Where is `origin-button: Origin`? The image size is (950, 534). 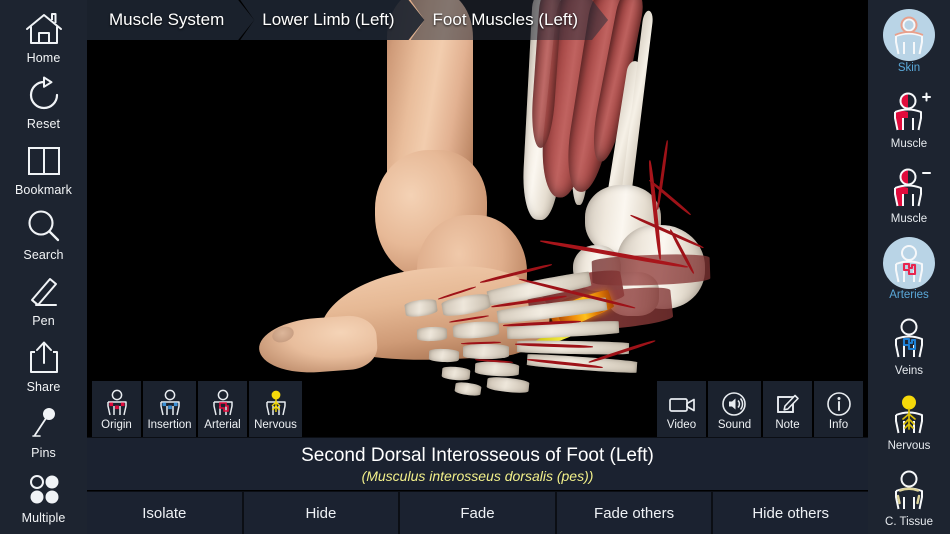
origin-button: Origin is located at coordinates (116, 409).